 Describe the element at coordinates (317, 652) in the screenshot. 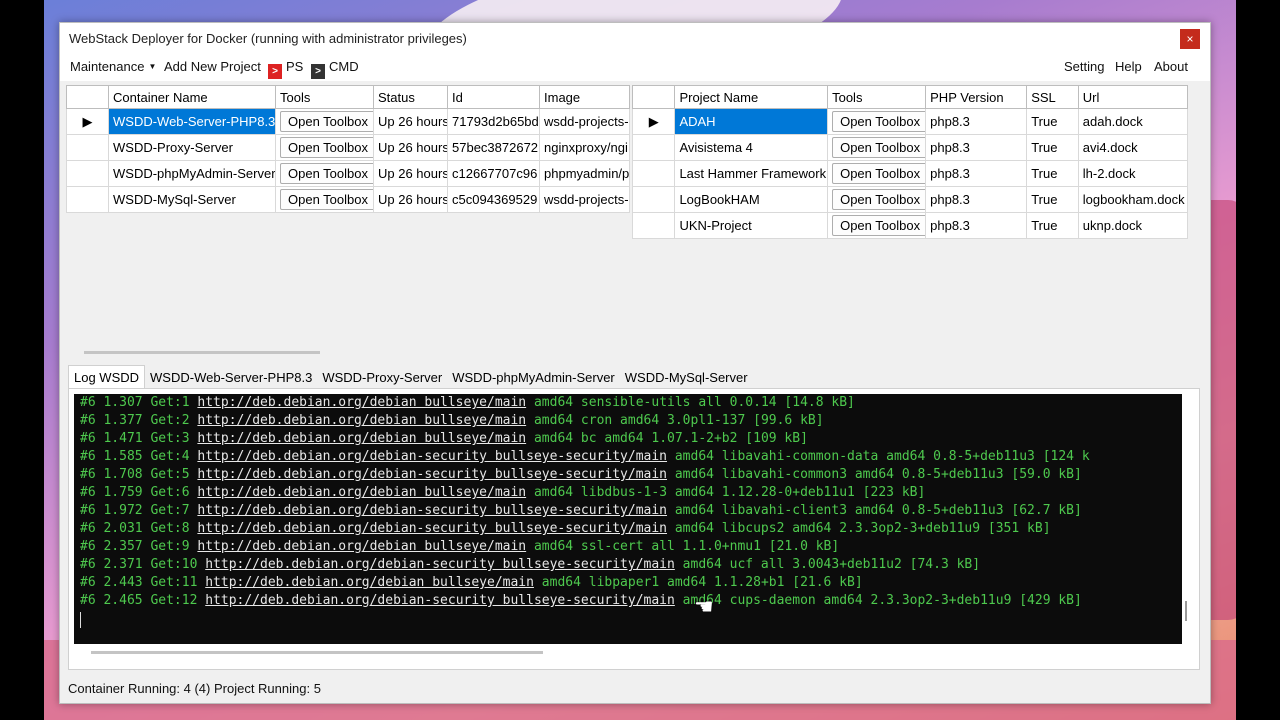

I see `console-hscrollbar` at that location.